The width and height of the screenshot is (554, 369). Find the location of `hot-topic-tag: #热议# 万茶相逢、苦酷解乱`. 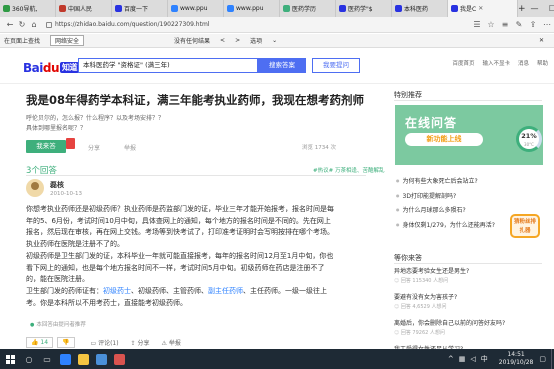

hot-topic-tag: #热议# 万茶相逢、苦酷解乱 is located at coordinates (348, 170).